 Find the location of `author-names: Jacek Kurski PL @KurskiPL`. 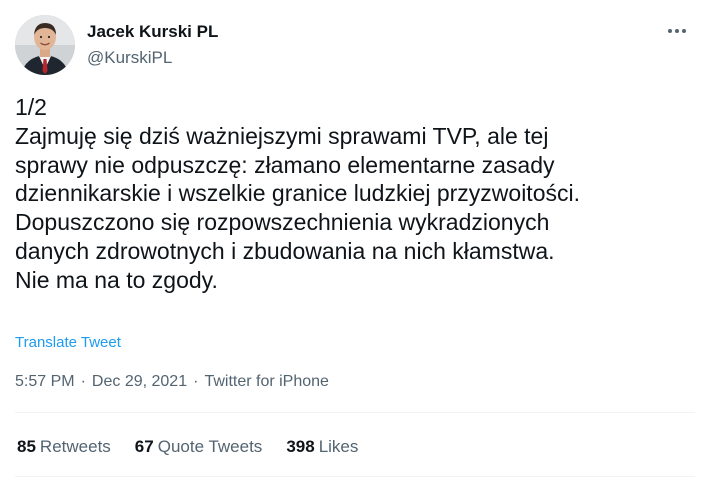

author-names: Jacek Kurski PL @KurskiPL is located at coordinates (152, 45).